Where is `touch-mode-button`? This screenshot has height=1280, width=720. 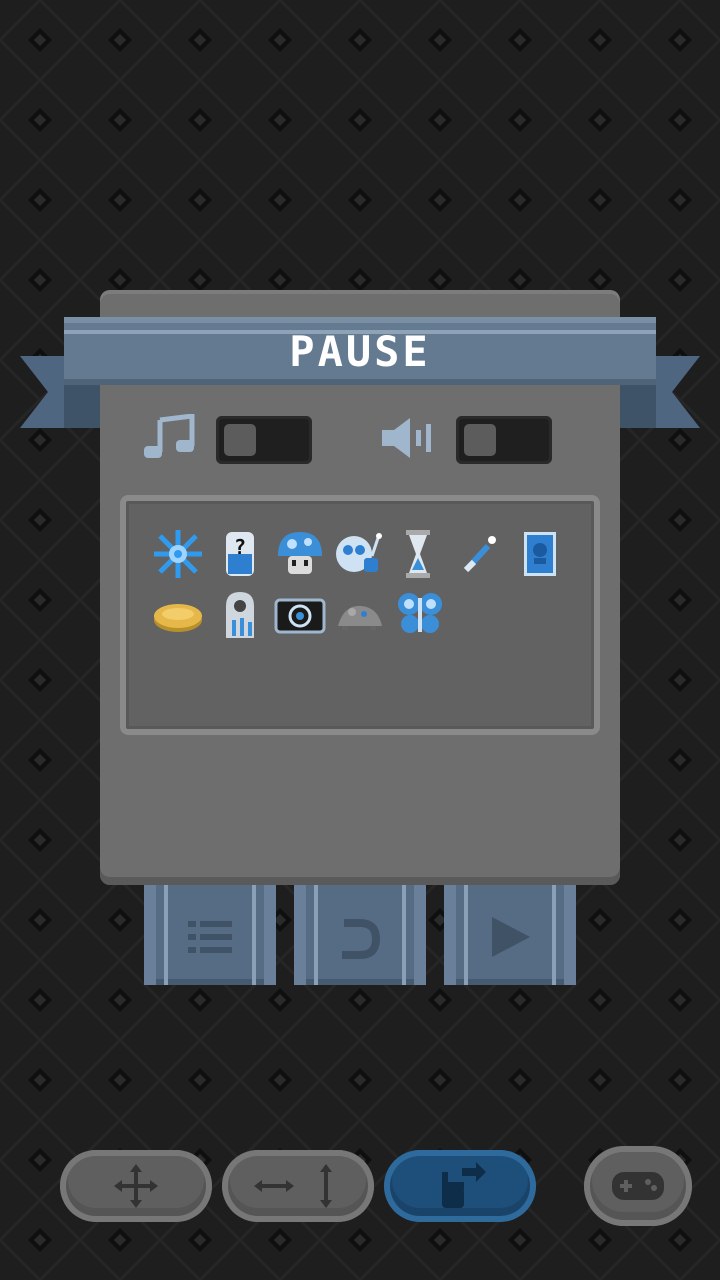 touch-mode-button is located at coordinates (460, 1186).